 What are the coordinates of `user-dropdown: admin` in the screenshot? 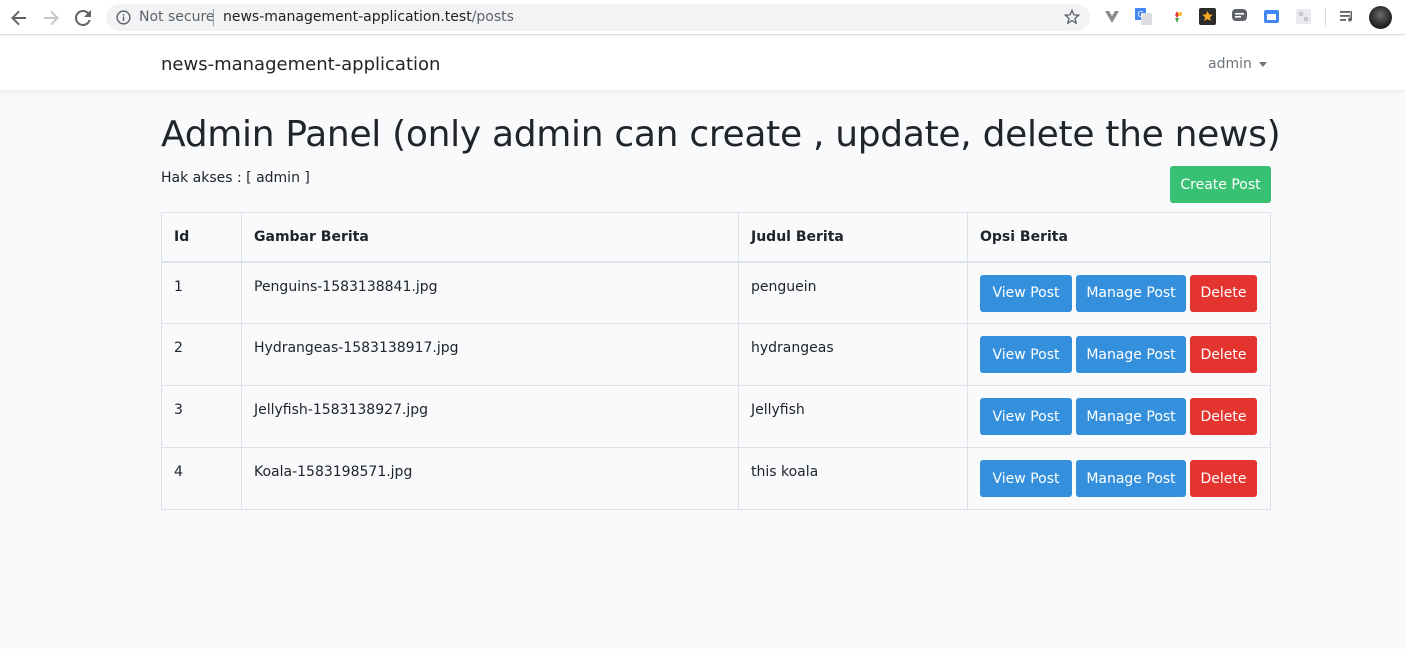 It's located at (1237, 64).